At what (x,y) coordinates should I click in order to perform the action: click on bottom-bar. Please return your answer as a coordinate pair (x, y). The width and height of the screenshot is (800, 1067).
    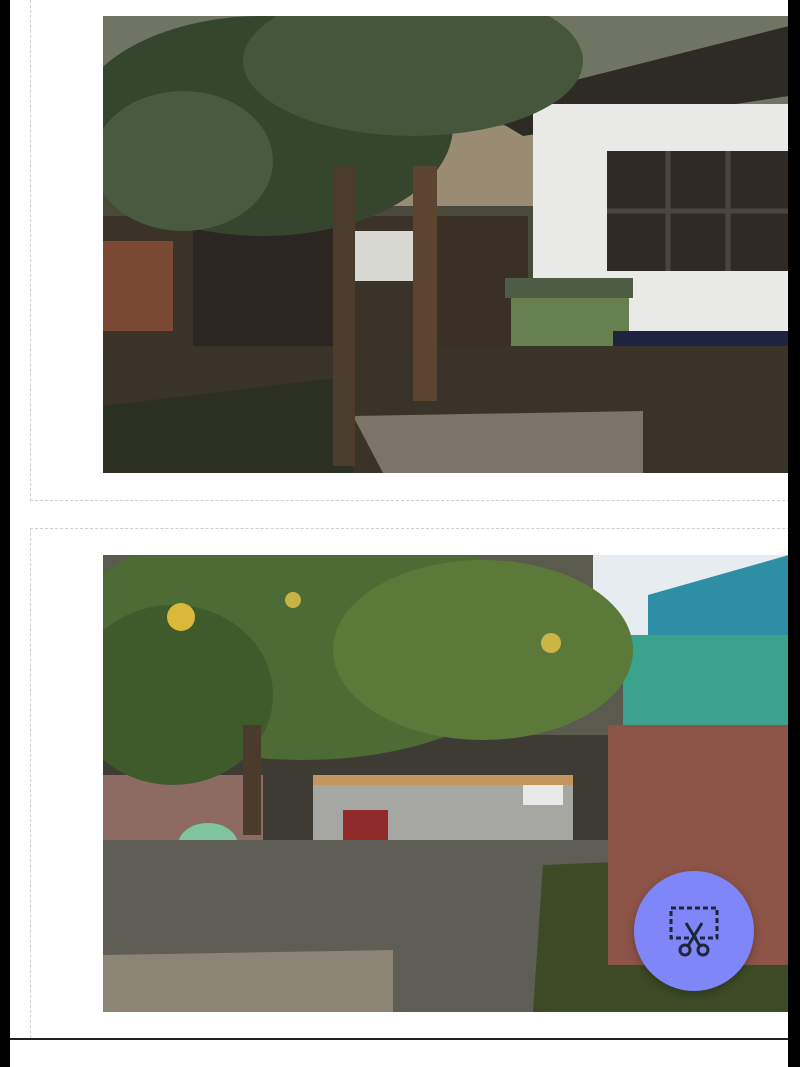
    Looking at the image, I should click on (399, 1052).